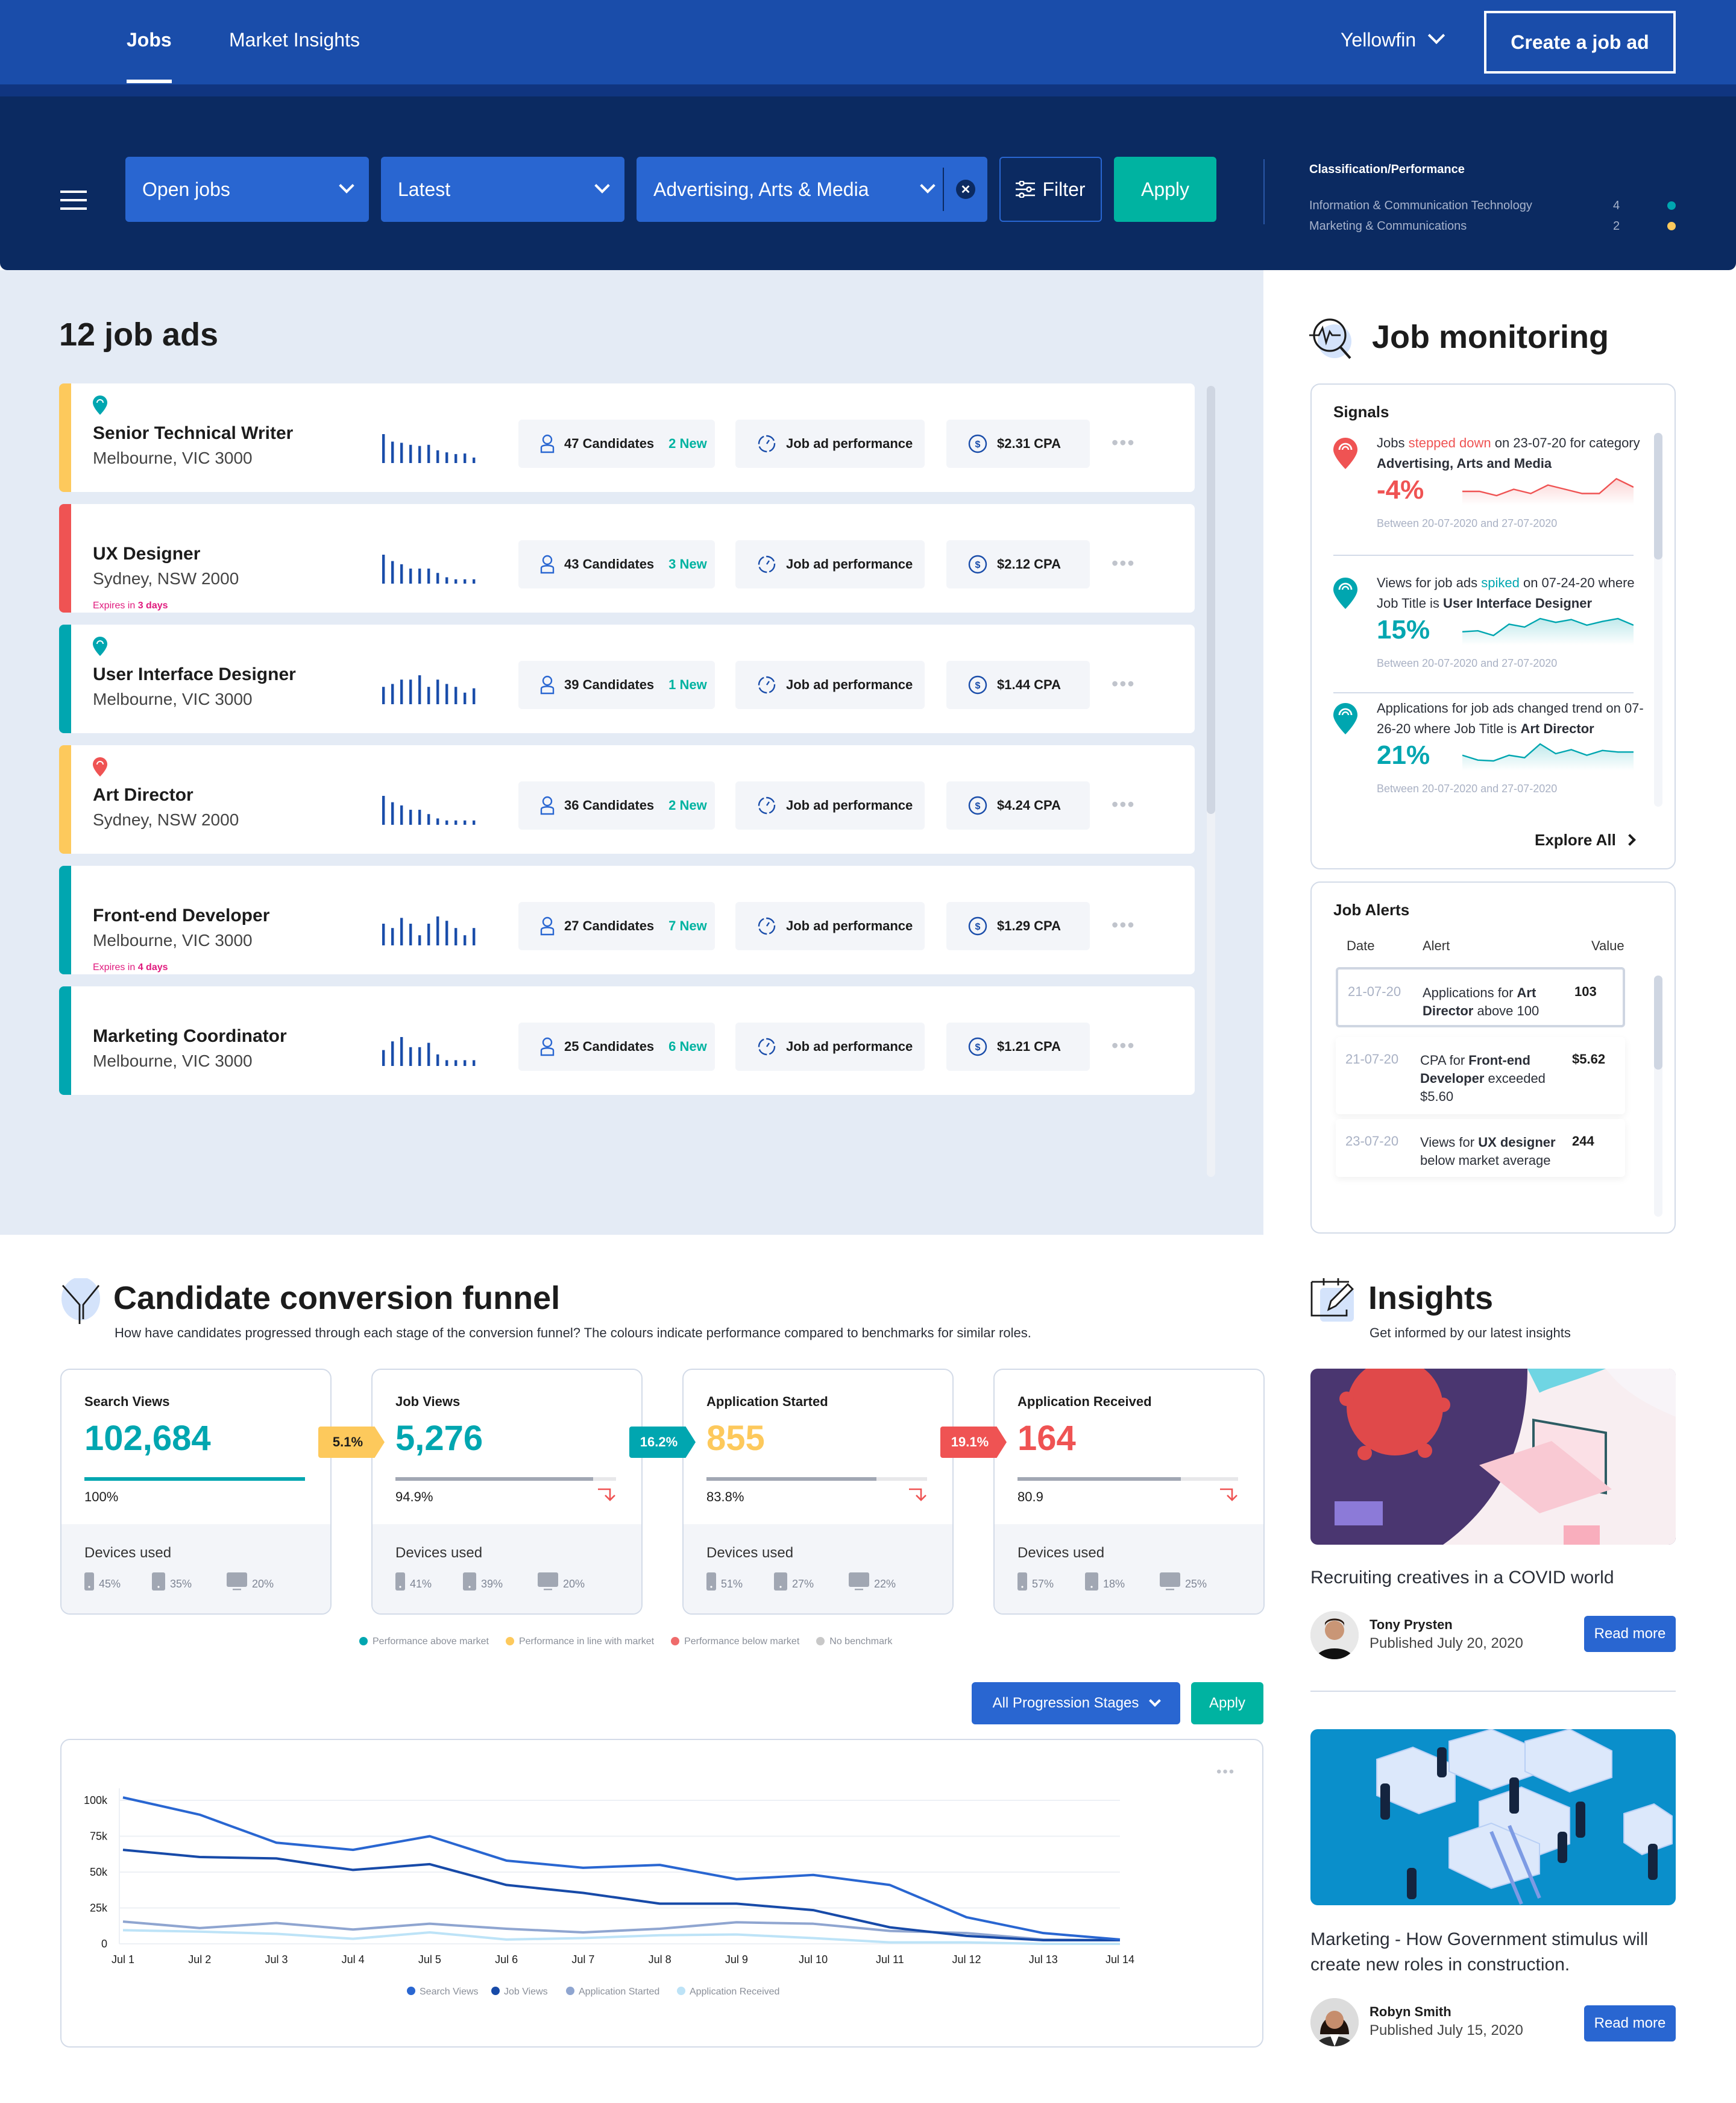 The width and height of the screenshot is (1736, 2103). I want to click on cpa-button: $ $1.29 CPA, so click(1018, 926).